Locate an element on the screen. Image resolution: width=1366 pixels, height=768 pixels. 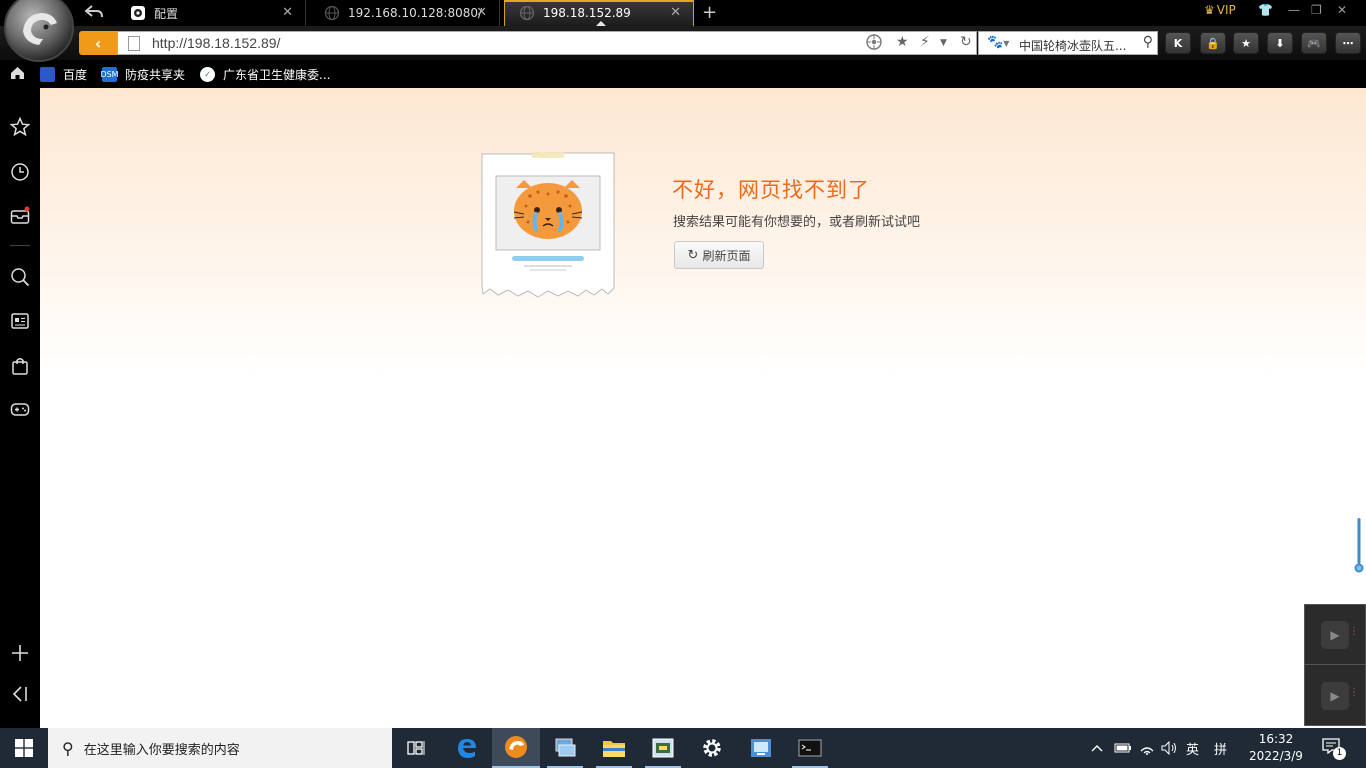
vip-badge: ♛ VIP is located at coordinates (1220, 10).